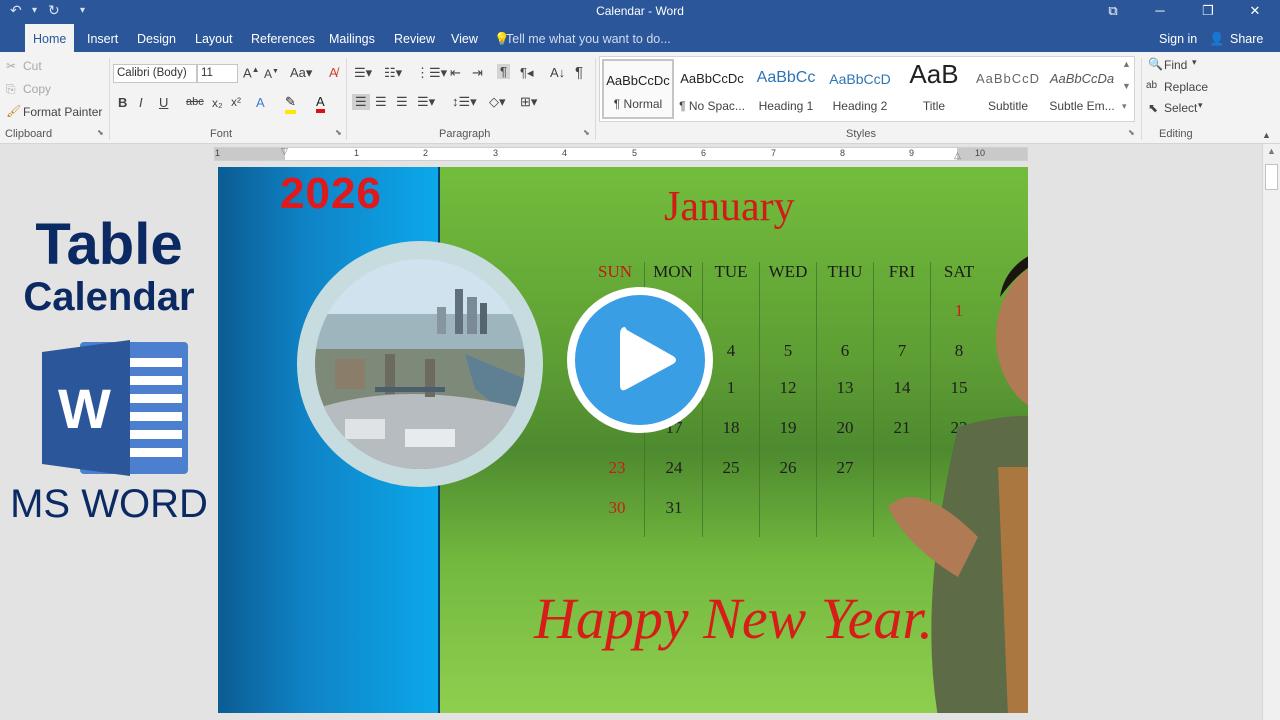 Image resolution: width=1280 pixels, height=720 pixels. What do you see at coordinates (1271, 151) in the screenshot?
I see `scroll-up-icon: ▲` at bounding box center [1271, 151].